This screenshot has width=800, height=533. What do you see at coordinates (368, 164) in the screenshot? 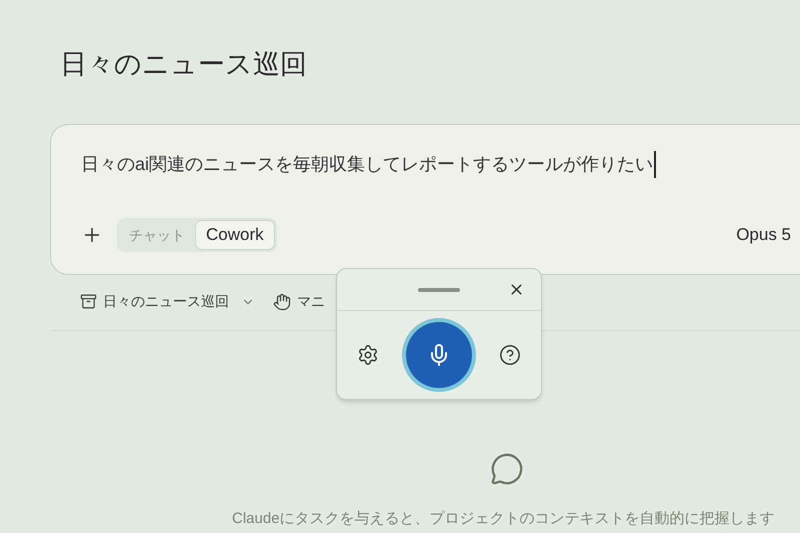
I see `prompt-input: 日々のai関連のニュースを毎朝収集してレポートするツールが作りたい` at bounding box center [368, 164].